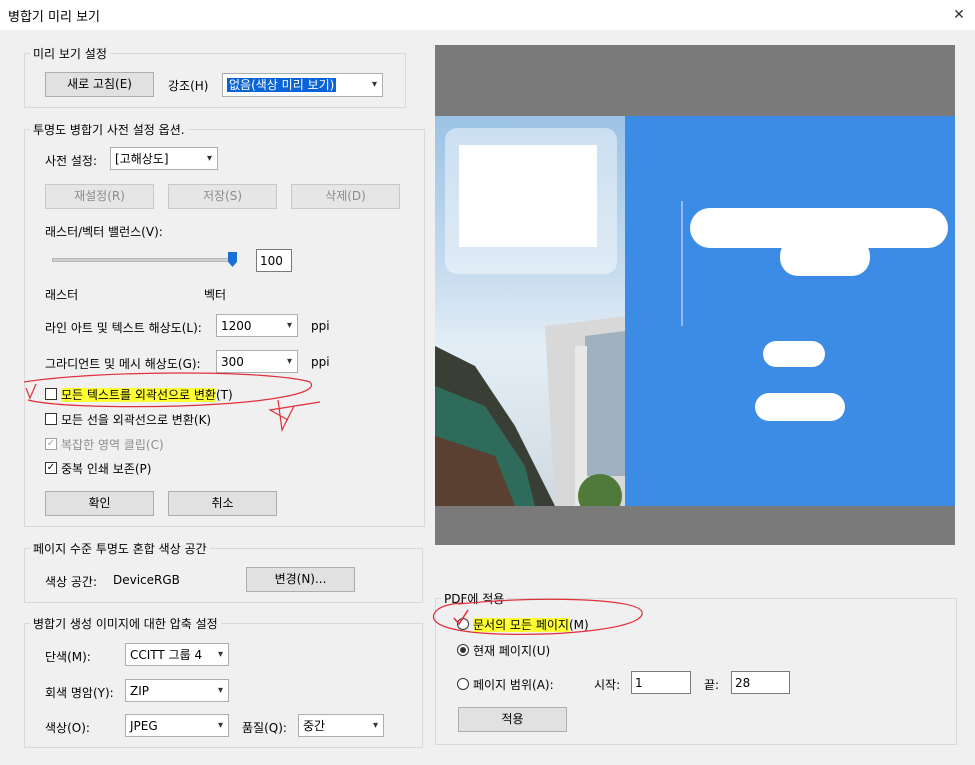  Describe the element at coordinates (512, 719) in the screenshot. I see `apply-button: 적용` at that location.